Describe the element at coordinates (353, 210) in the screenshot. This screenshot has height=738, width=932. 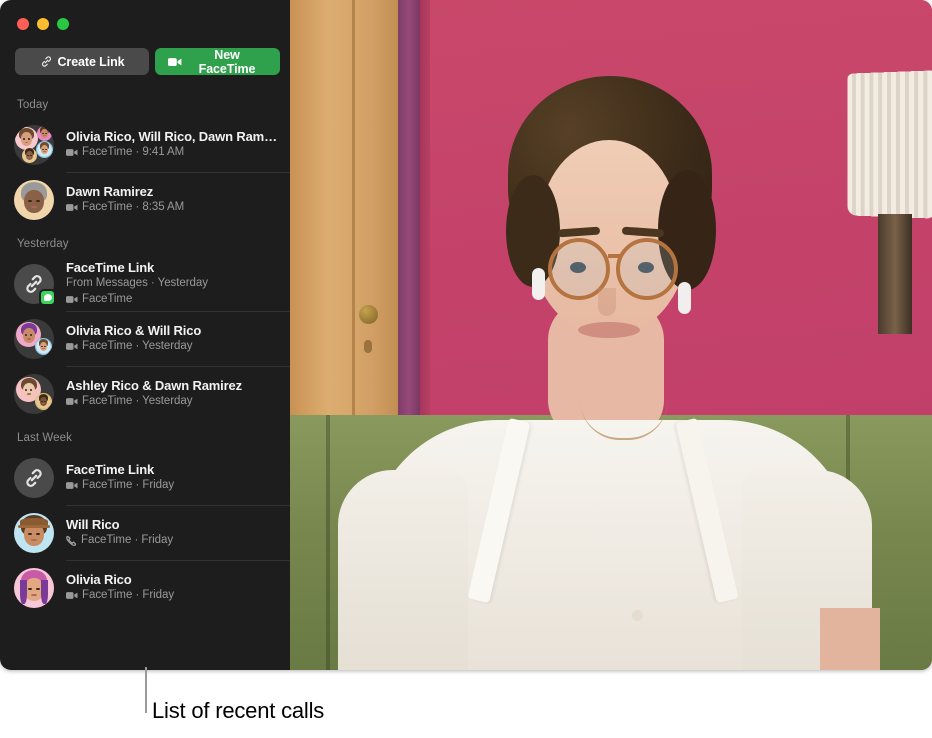
I see `door-panel-line` at that location.